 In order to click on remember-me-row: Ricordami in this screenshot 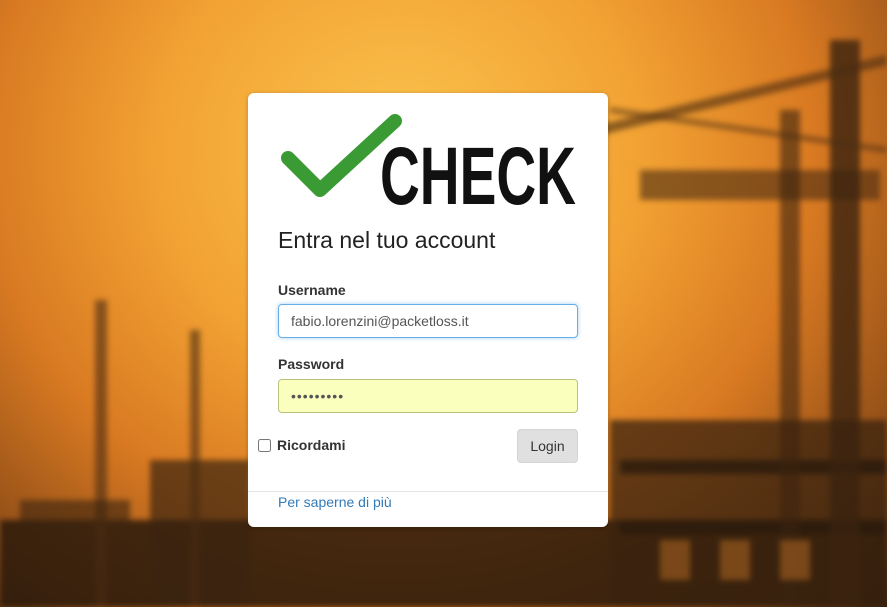, I will do `click(301, 445)`.